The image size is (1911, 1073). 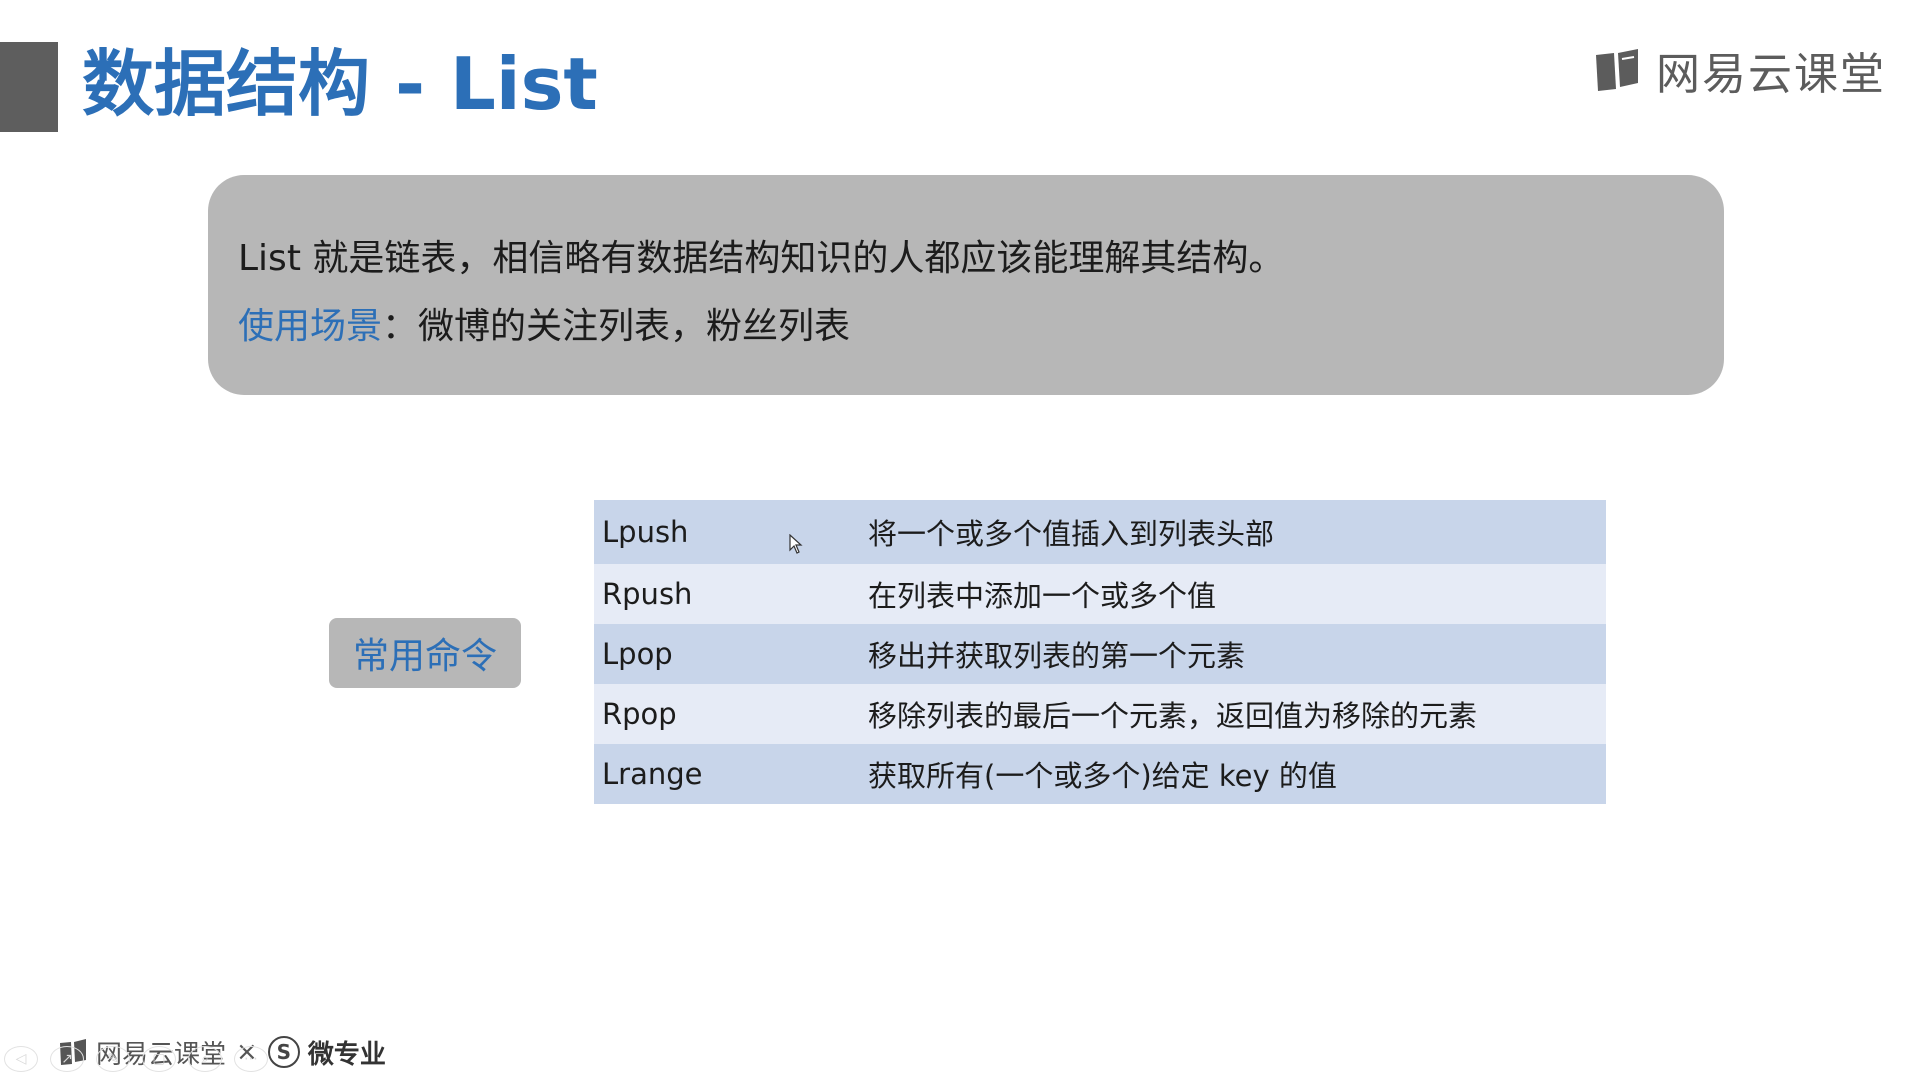 I want to click on more-icon: ⋯, so click(x=251, y=1059).